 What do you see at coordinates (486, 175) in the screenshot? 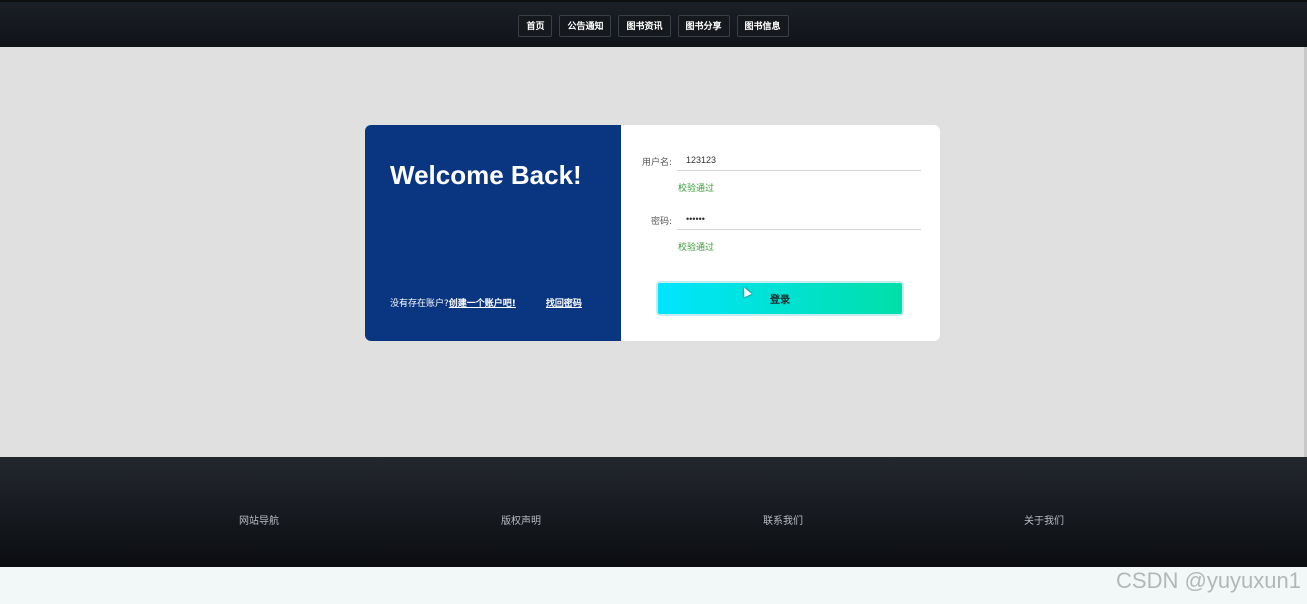
I see `welcome-heading: Welcome Back!` at bounding box center [486, 175].